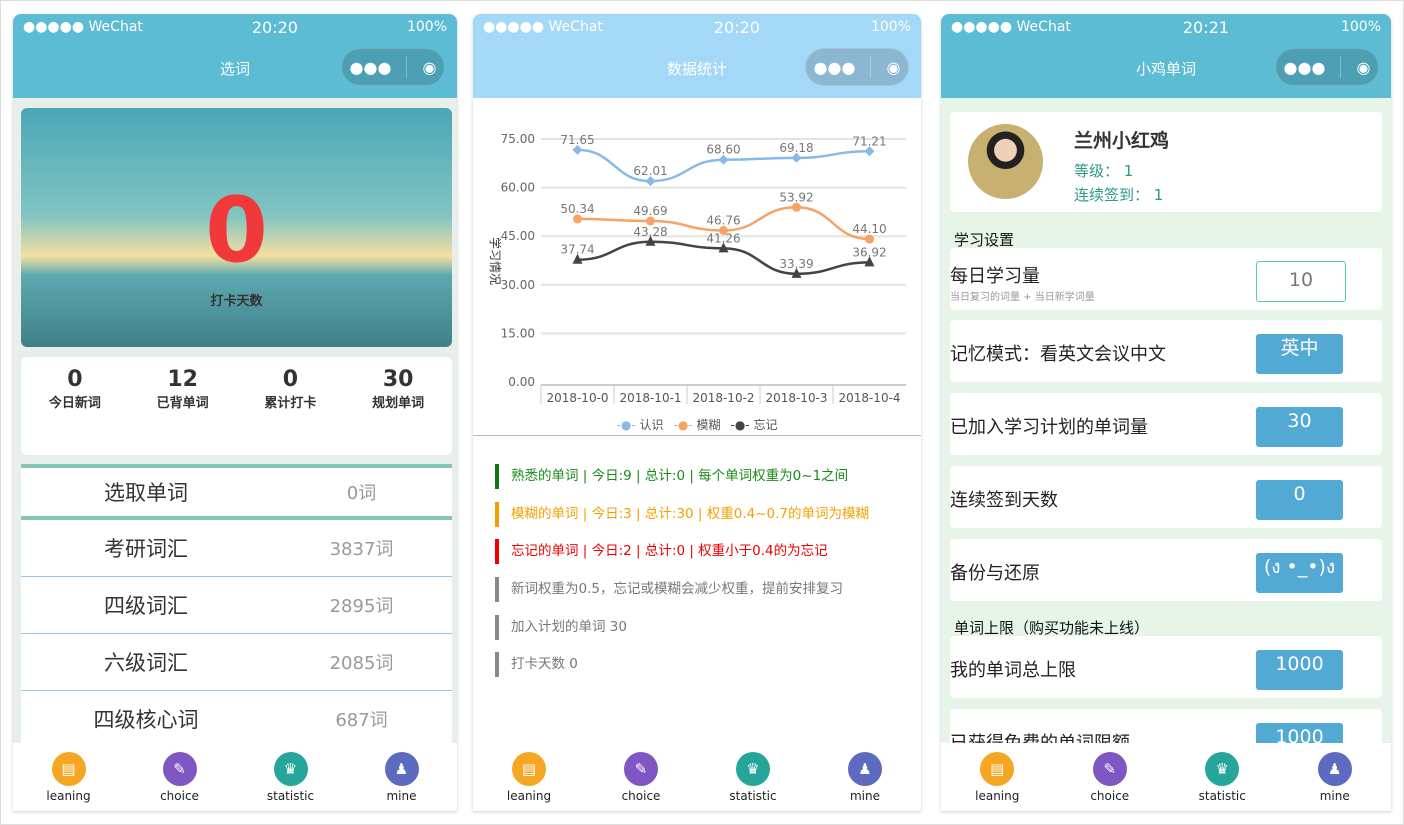 The height and width of the screenshot is (825, 1404). What do you see at coordinates (1166, 27) in the screenshot?
I see `status-bar: ●●●●● WeChat 20:21 100%` at bounding box center [1166, 27].